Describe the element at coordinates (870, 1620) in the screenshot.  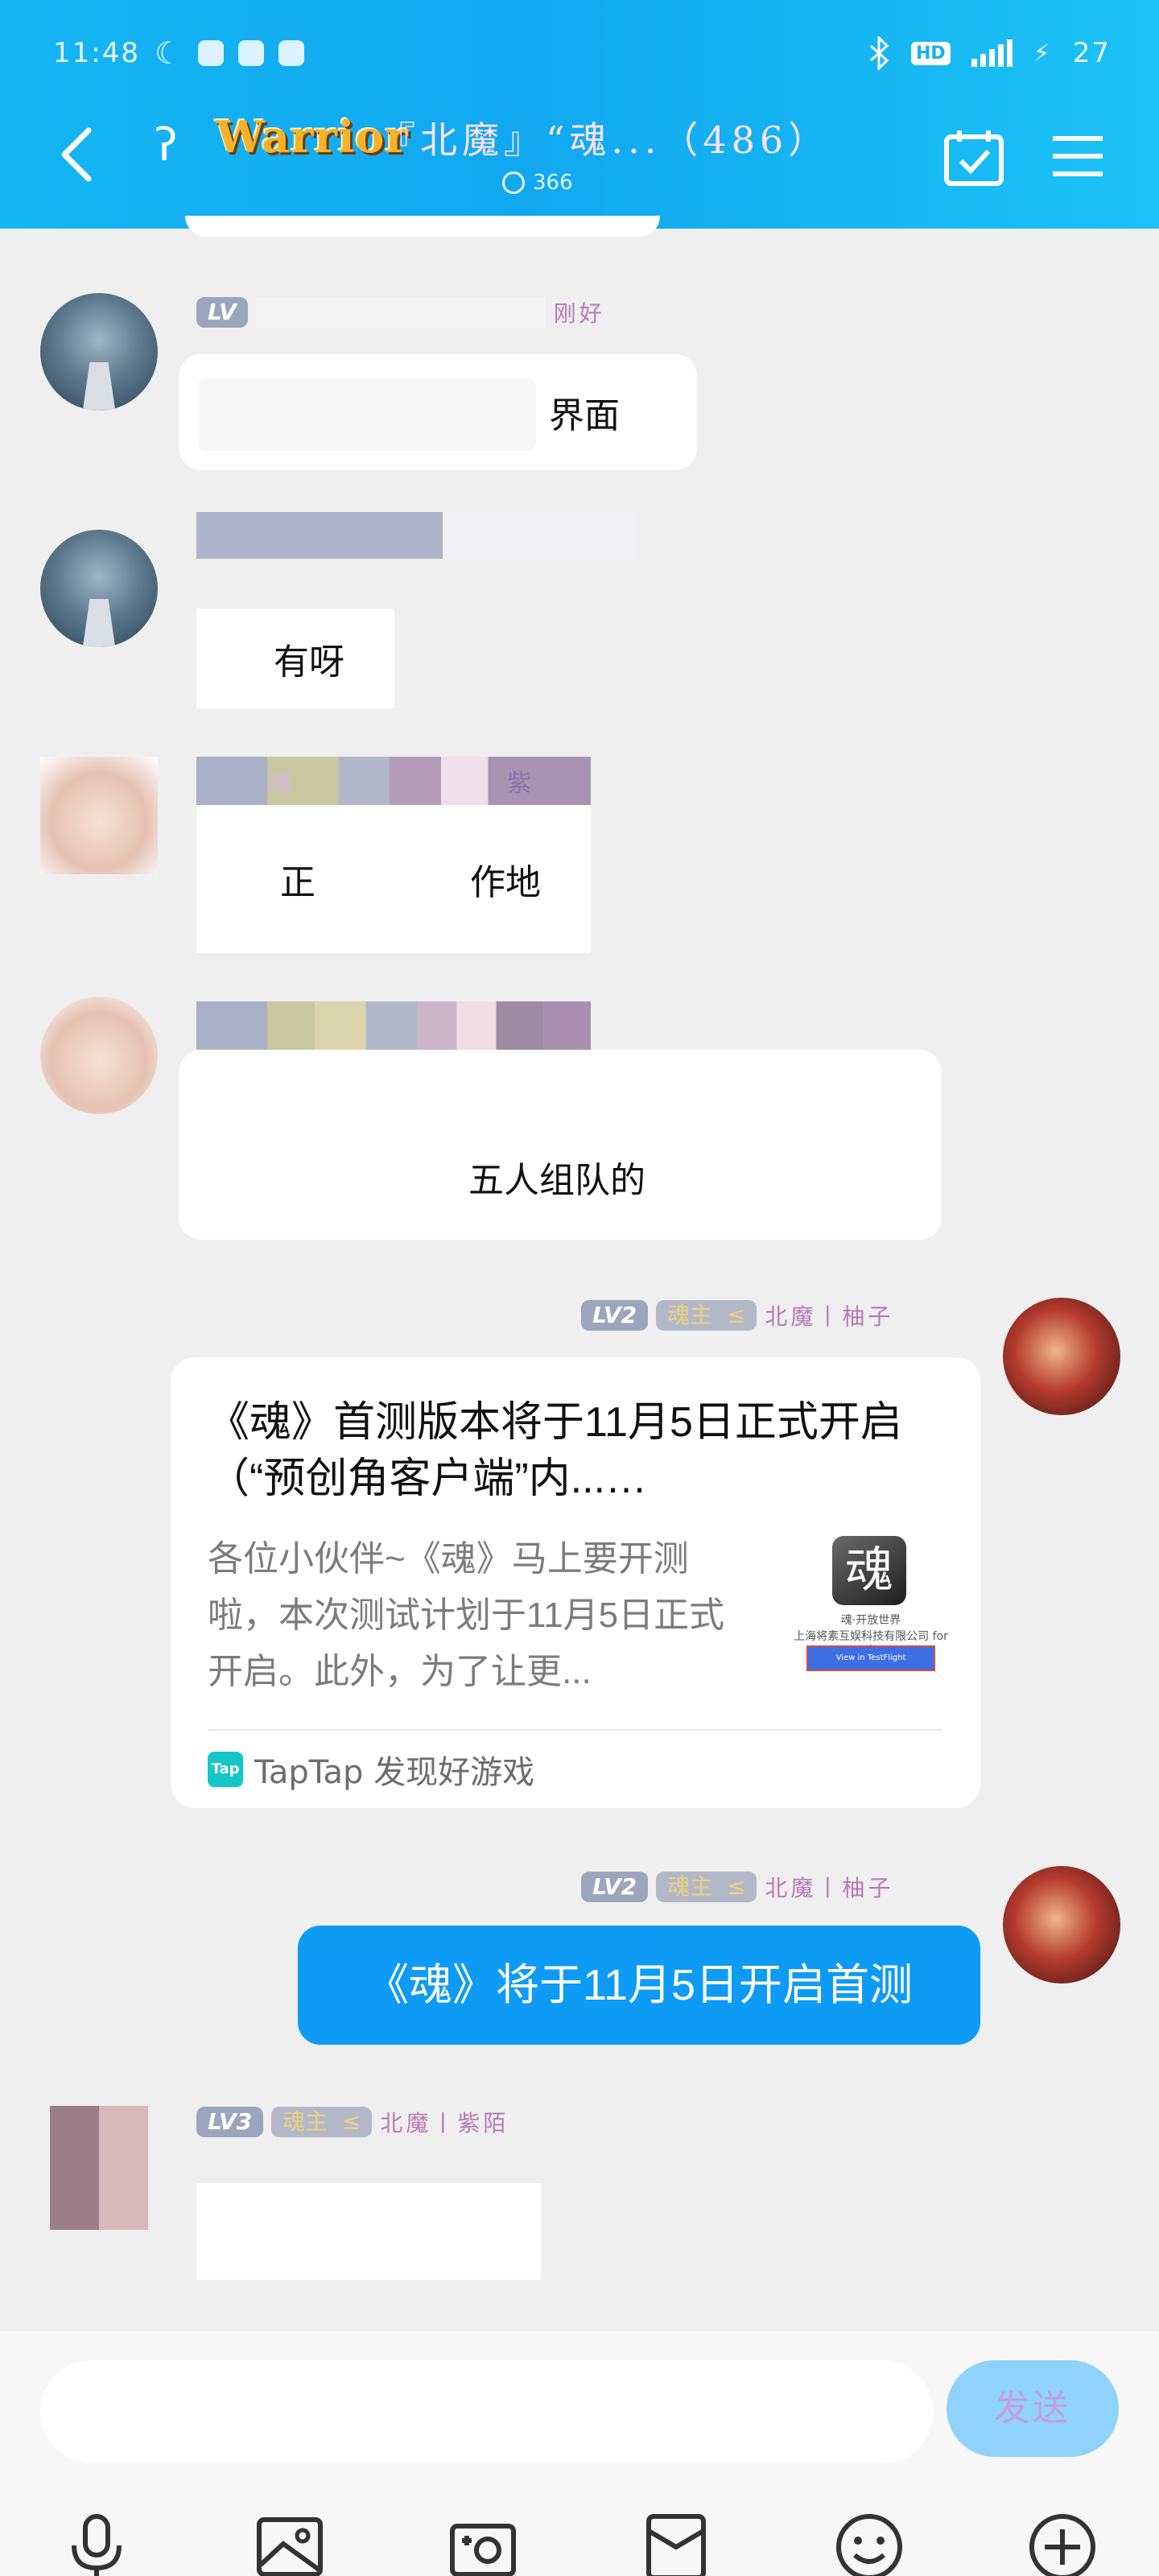
I see `thumb-caption: 魂·开放世界` at that location.